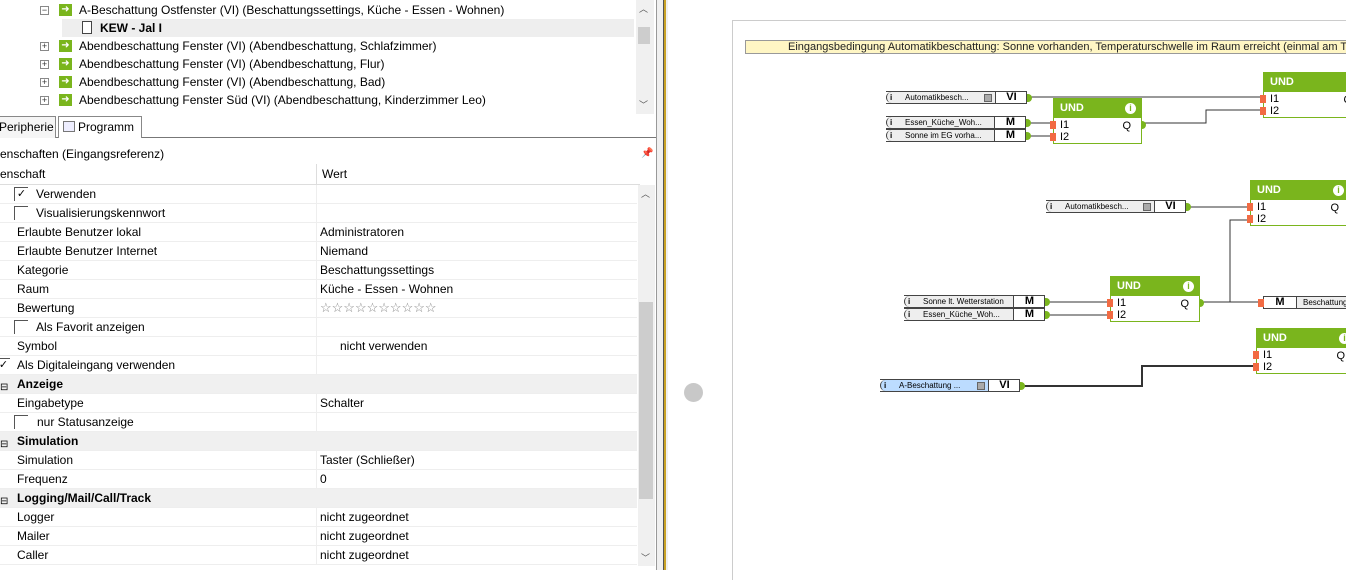 The width and height of the screenshot is (1346, 580). What do you see at coordinates (1302, 302) in the screenshot?
I see `output-reference: M Beschattung` at bounding box center [1302, 302].